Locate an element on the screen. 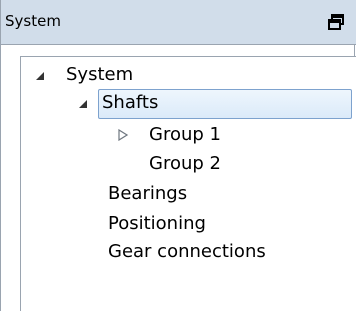  tree-item-label: System is located at coordinates (100, 74).